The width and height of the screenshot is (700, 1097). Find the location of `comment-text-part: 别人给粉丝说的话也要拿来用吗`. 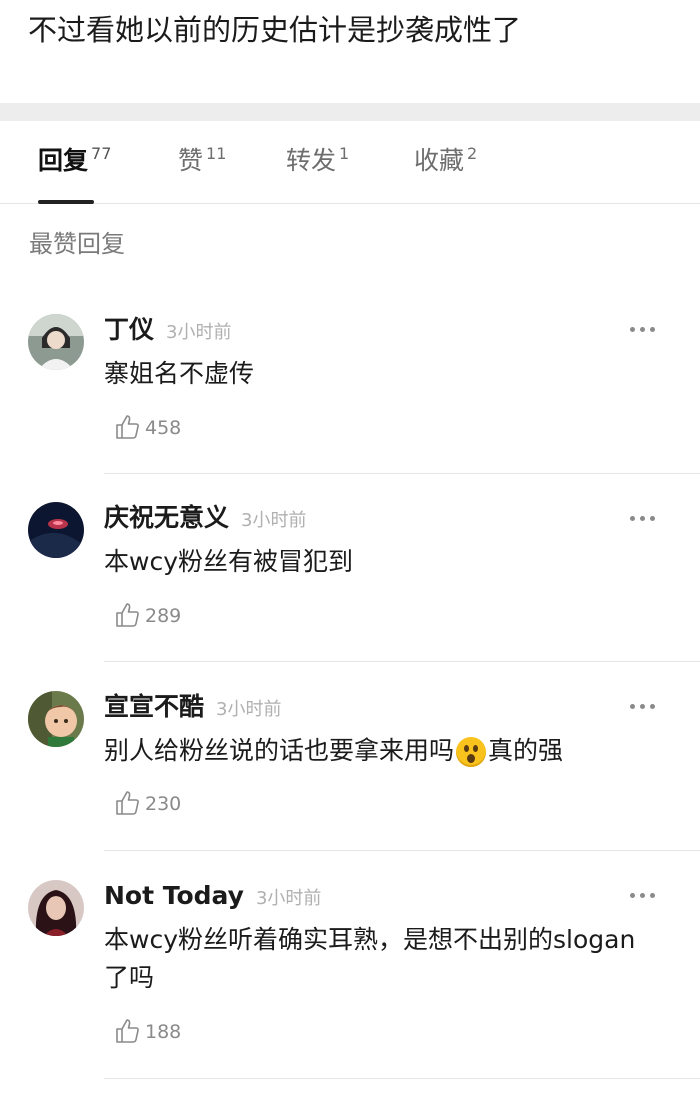

comment-text-part: 别人给粉丝说的话也要拿来用吗 is located at coordinates (279, 750).